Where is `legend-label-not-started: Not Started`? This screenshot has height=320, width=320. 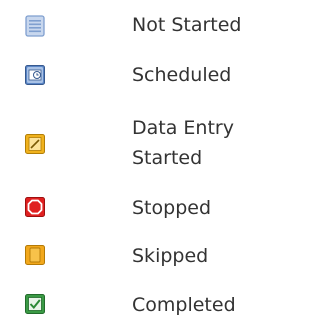 legend-label-not-started: Not Started is located at coordinates (187, 25).